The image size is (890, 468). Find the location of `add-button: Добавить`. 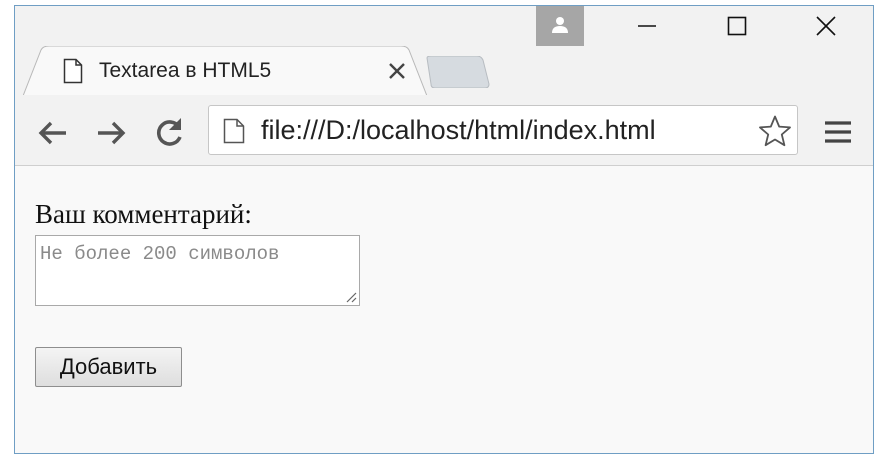

add-button: Добавить is located at coordinates (108, 367).